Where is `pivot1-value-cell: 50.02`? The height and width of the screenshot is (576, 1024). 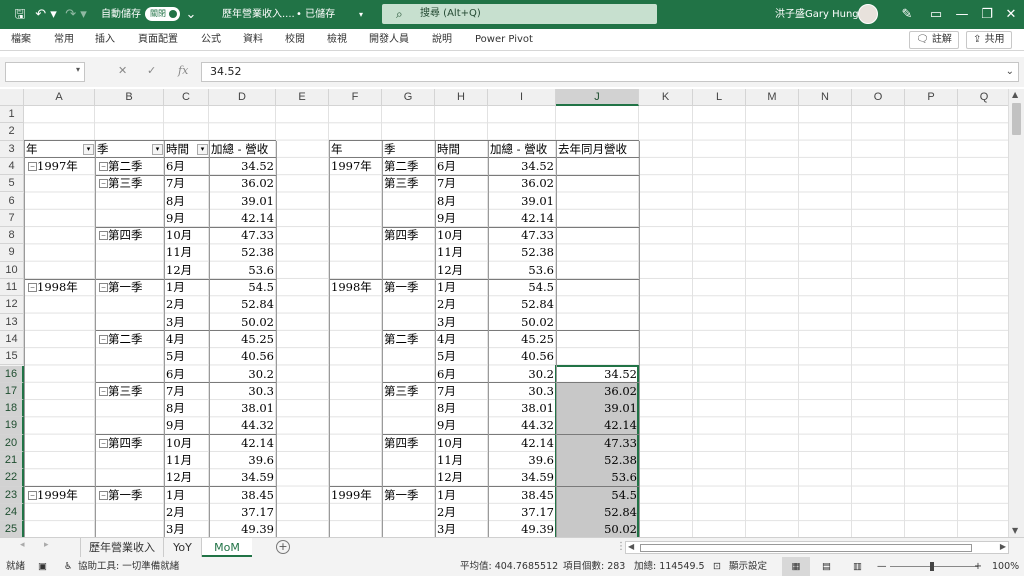 pivot1-value-cell: 50.02 is located at coordinates (242, 322).